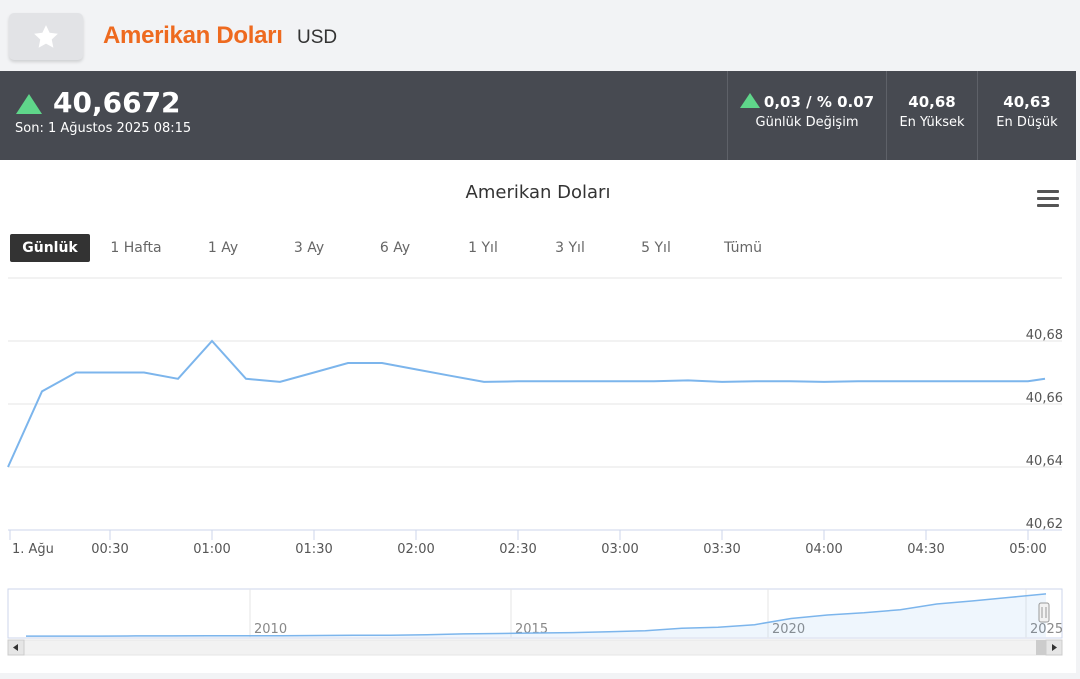 The width and height of the screenshot is (1080, 679). What do you see at coordinates (517, 549) in the screenshot?
I see `x-tick-label: 02:30` at bounding box center [517, 549].